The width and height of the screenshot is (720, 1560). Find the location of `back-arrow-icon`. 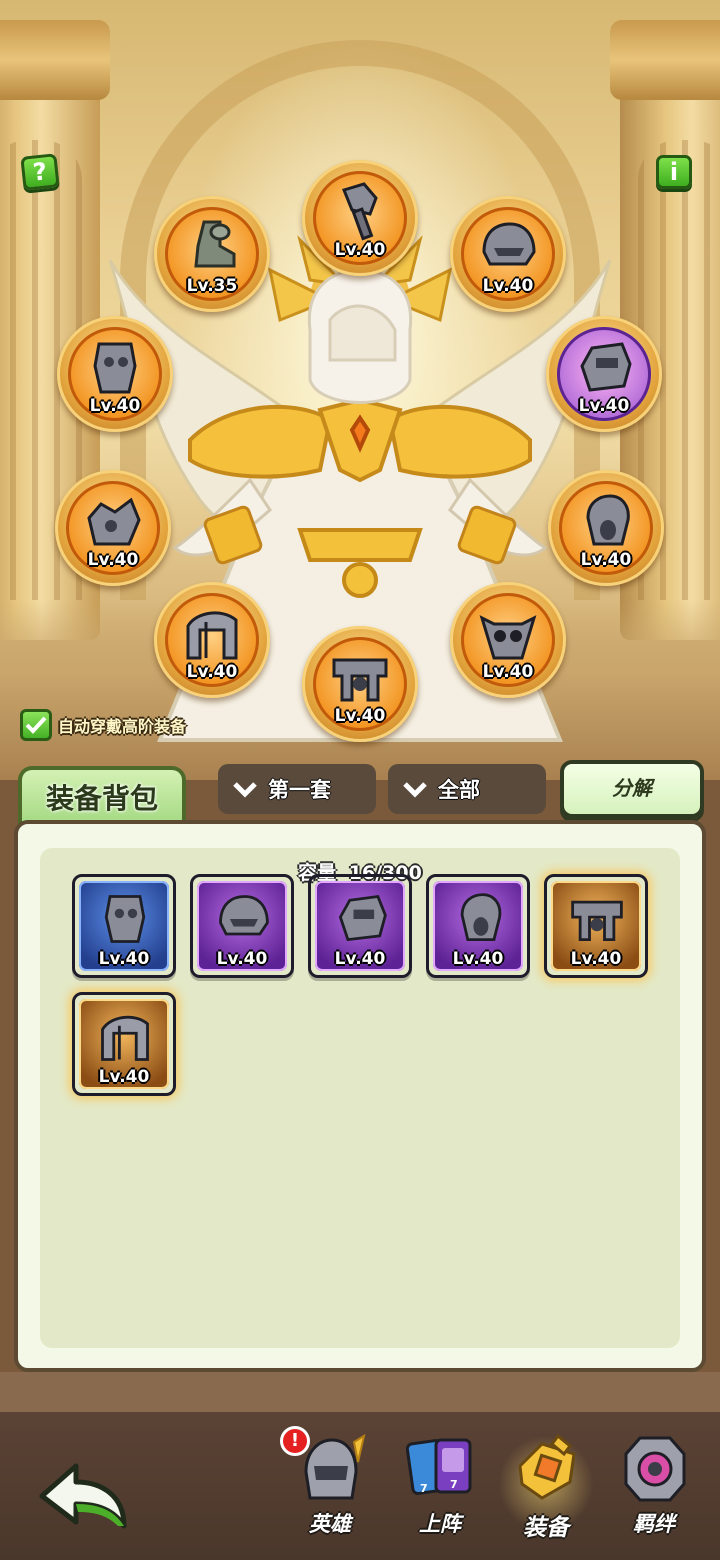

back-arrow-icon is located at coordinates (84, 1496).